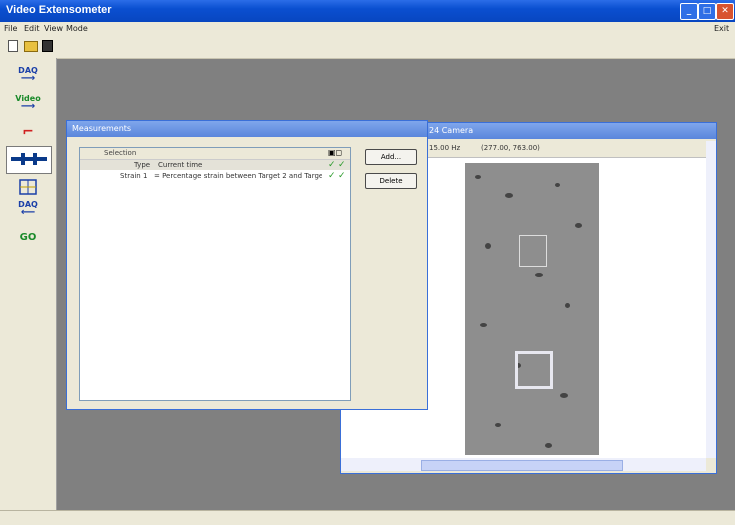  Describe the element at coordinates (445, 148) in the screenshot. I see `camera-fps: 15.00 Hz` at that location.